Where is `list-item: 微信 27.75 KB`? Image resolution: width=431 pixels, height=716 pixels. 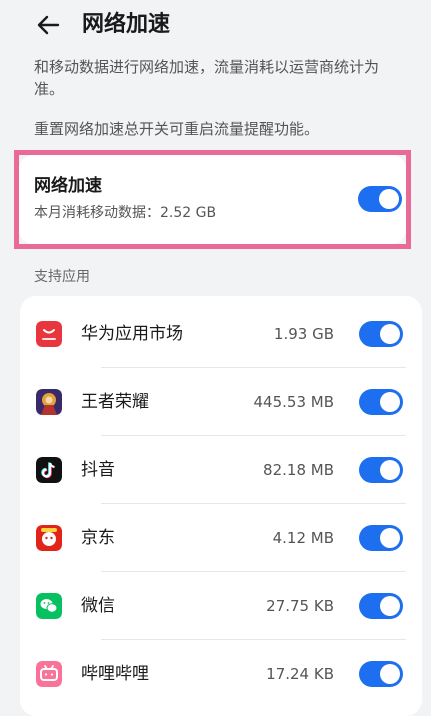
list-item: 微信 27.75 KB is located at coordinates (221, 606).